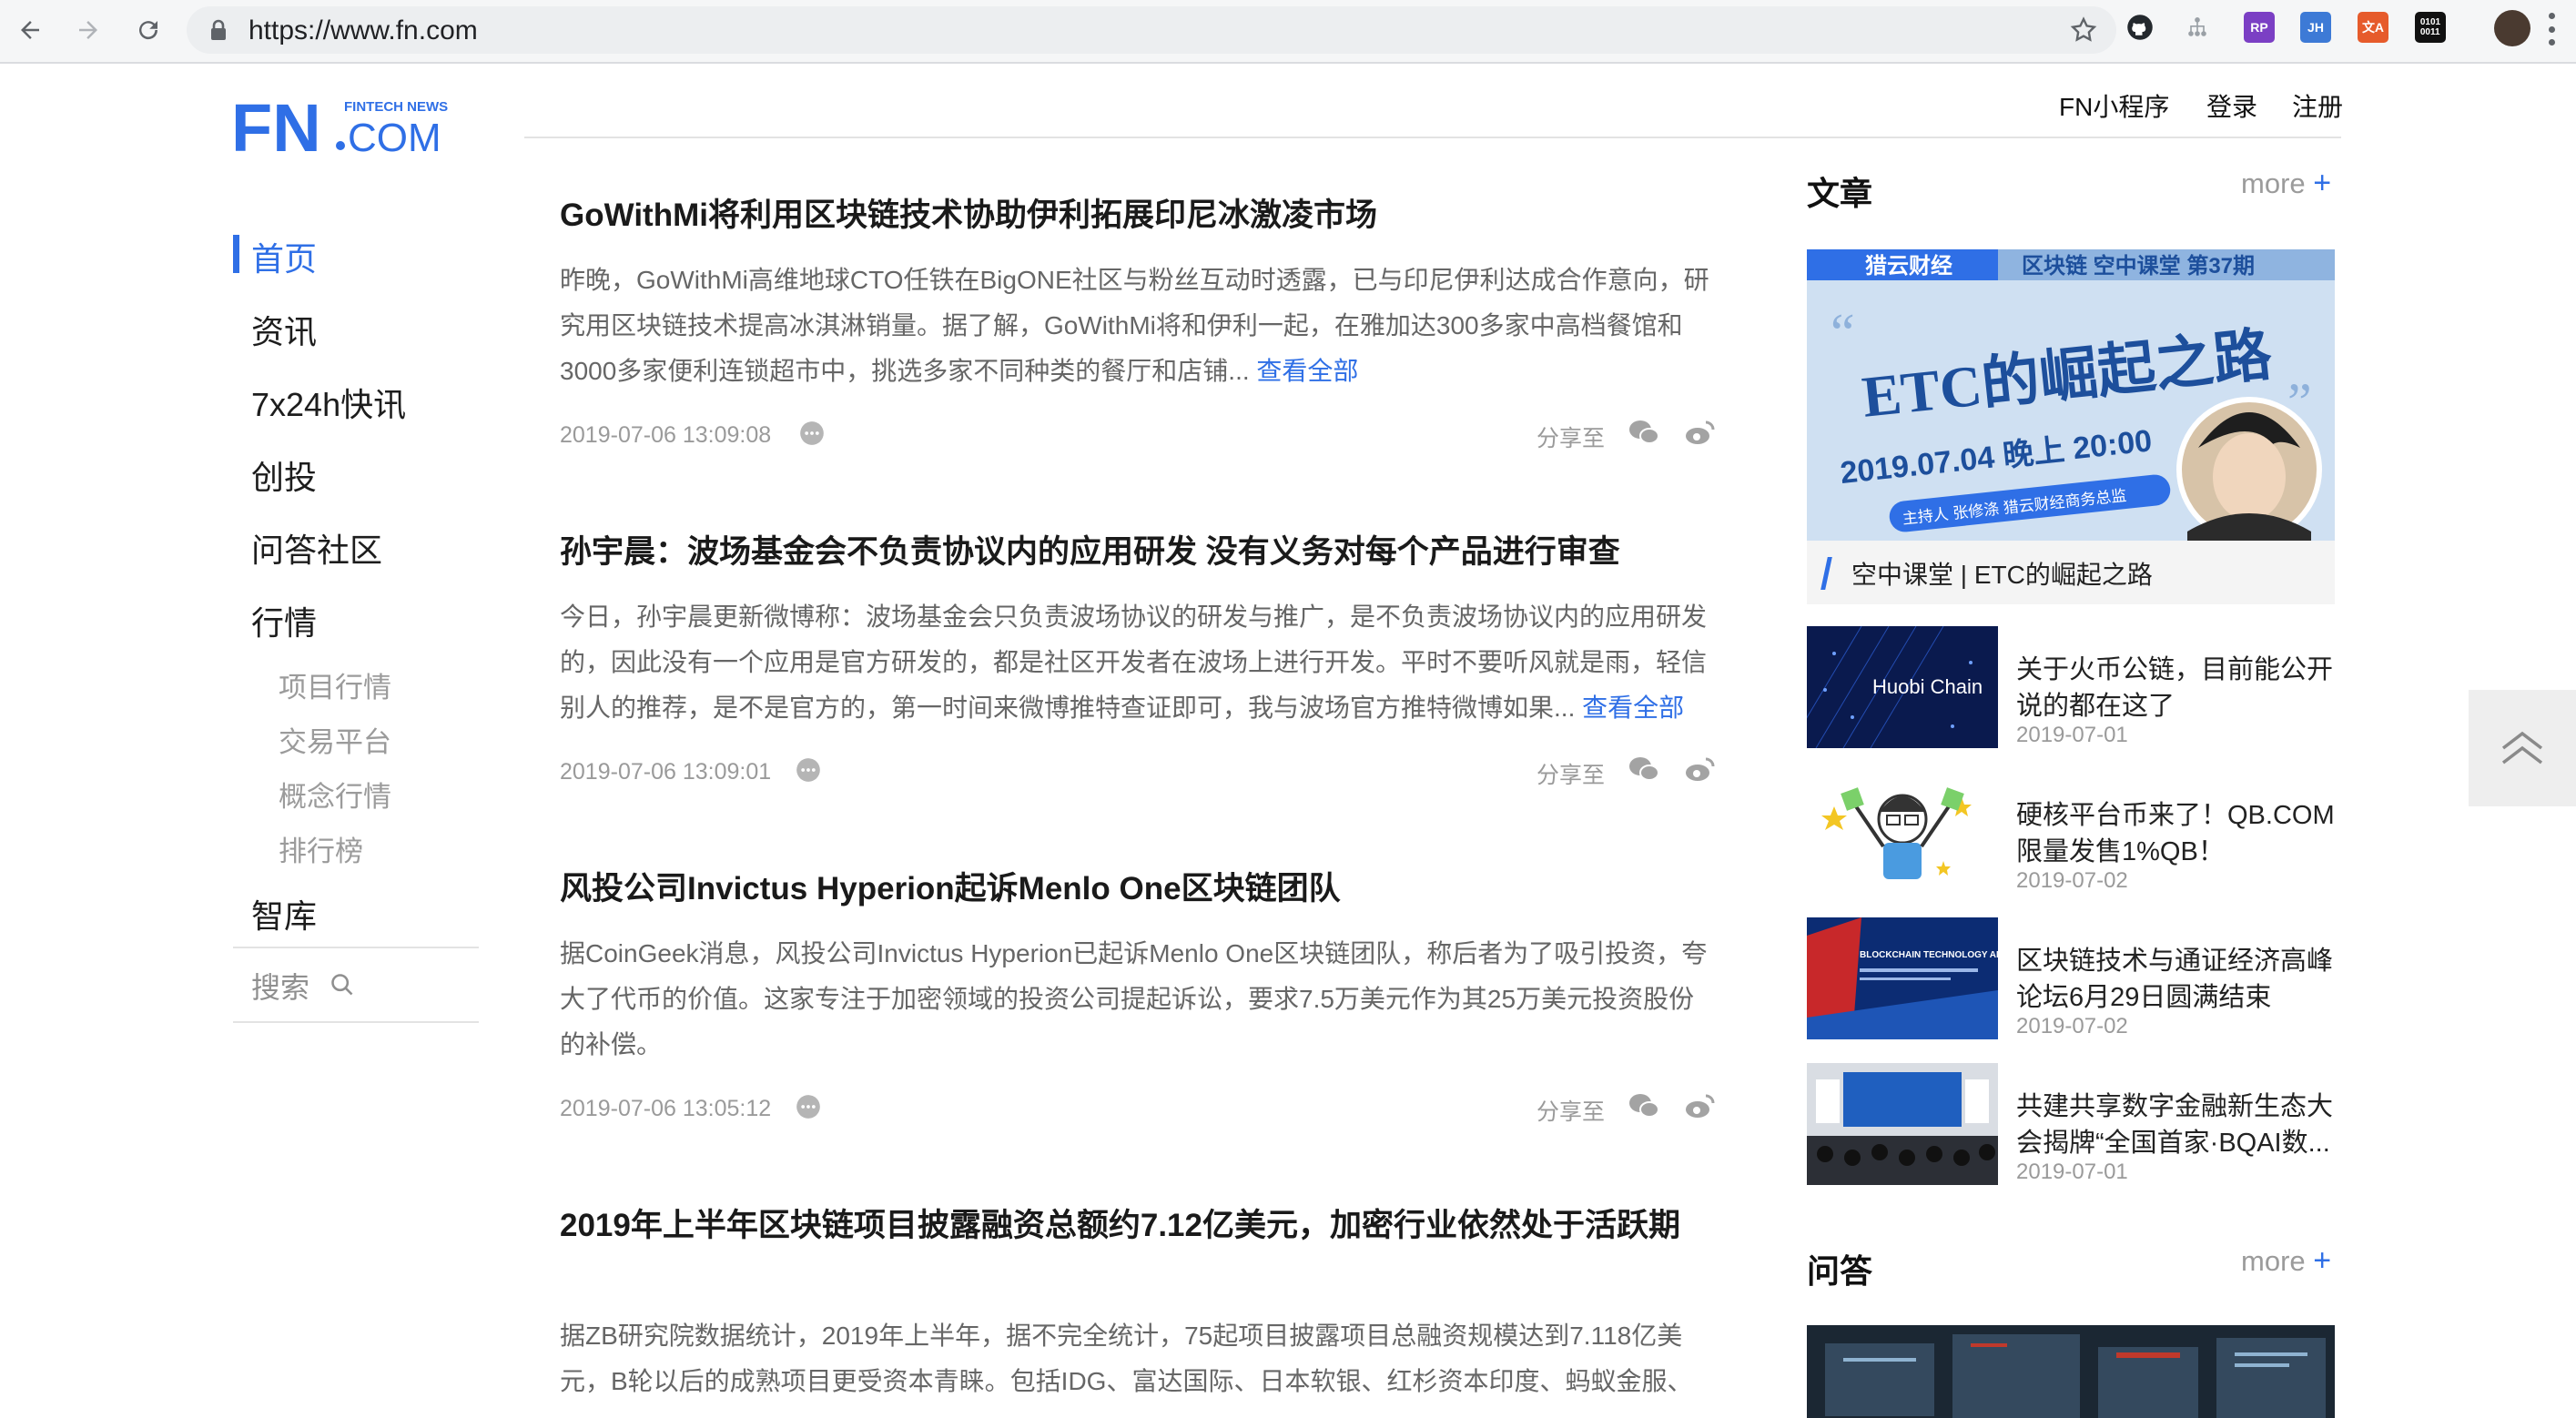 The height and width of the screenshot is (1418, 2576). What do you see at coordinates (30, 30) in the screenshot?
I see `back-arrow-icon` at bounding box center [30, 30].